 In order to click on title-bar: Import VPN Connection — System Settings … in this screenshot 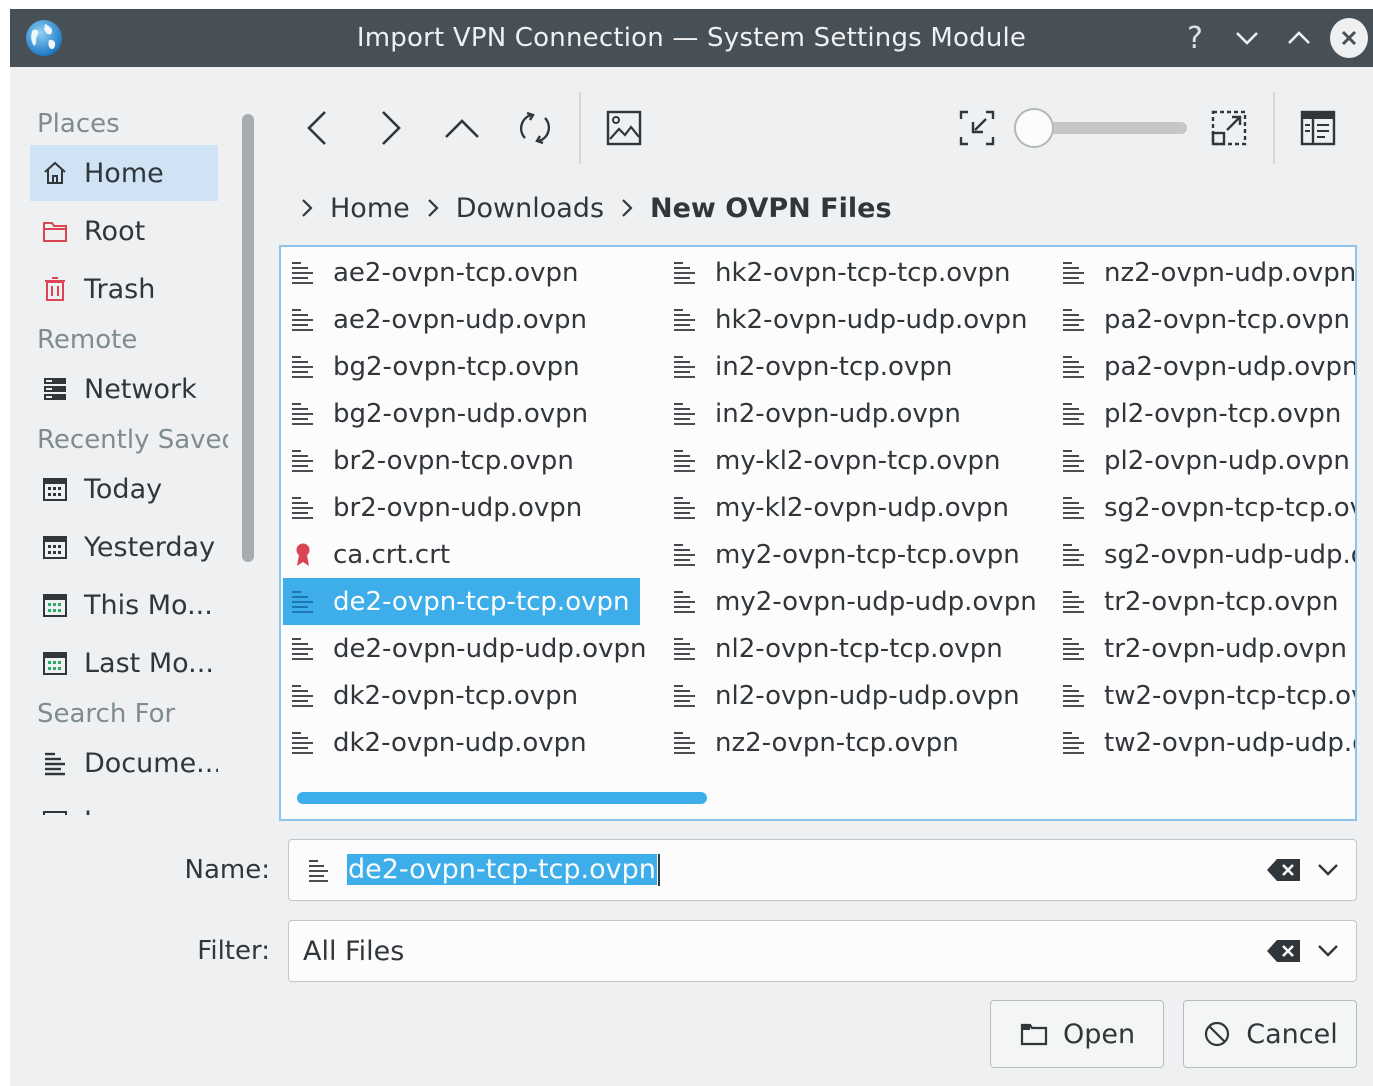, I will do `click(691, 38)`.